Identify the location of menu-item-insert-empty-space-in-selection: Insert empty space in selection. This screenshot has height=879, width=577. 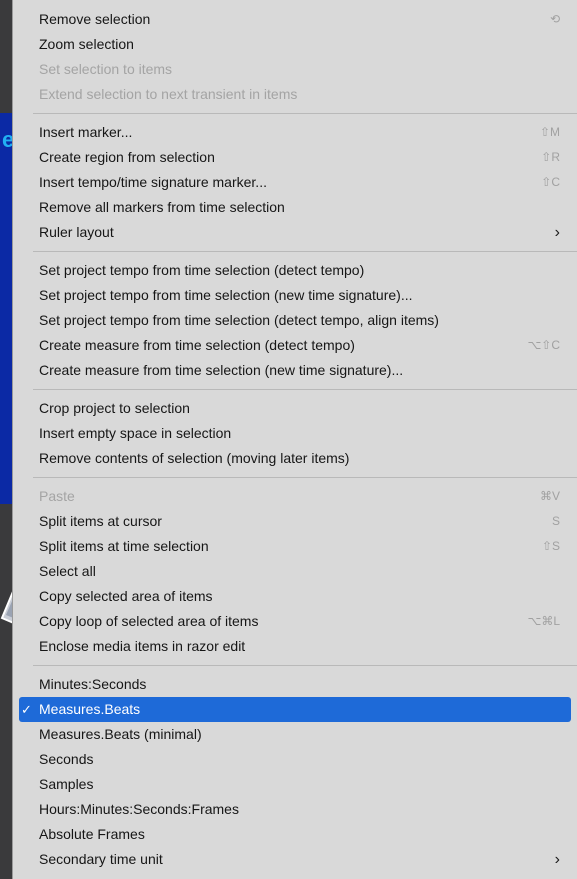
(295, 433).